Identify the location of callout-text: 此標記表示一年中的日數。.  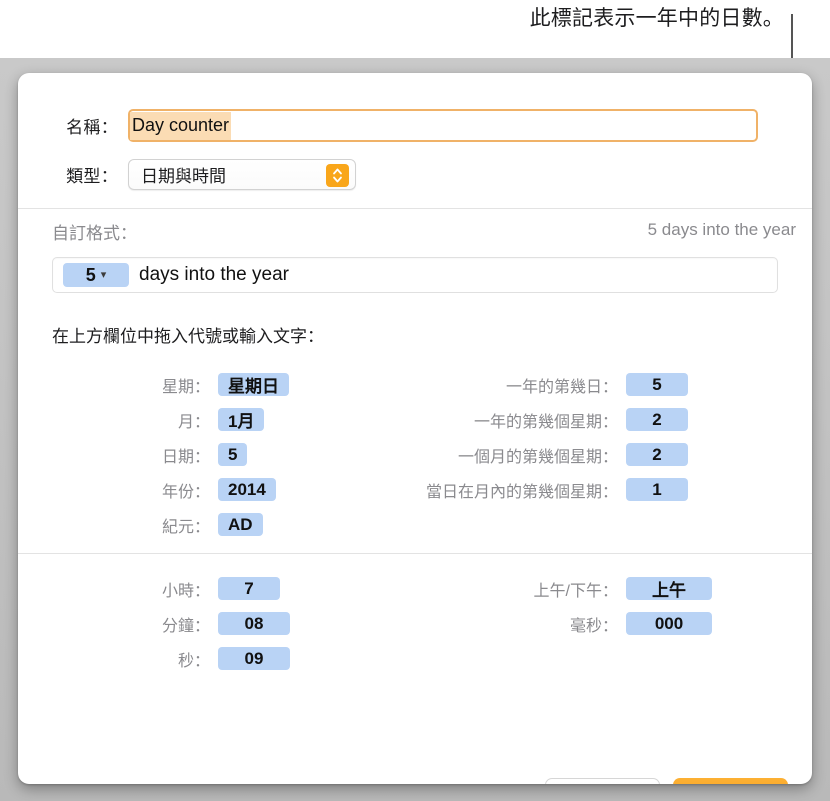
(656, 18).